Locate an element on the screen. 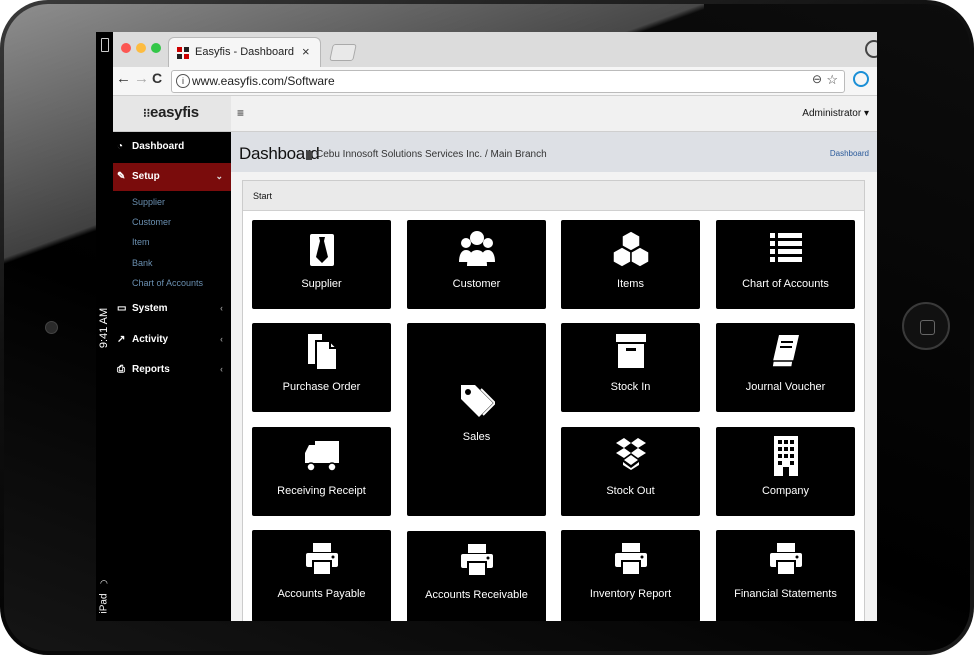 The height and width of the screenshot is (655, 974). bookmark-star-icon: ☆ is located at coordinates (832, 80).